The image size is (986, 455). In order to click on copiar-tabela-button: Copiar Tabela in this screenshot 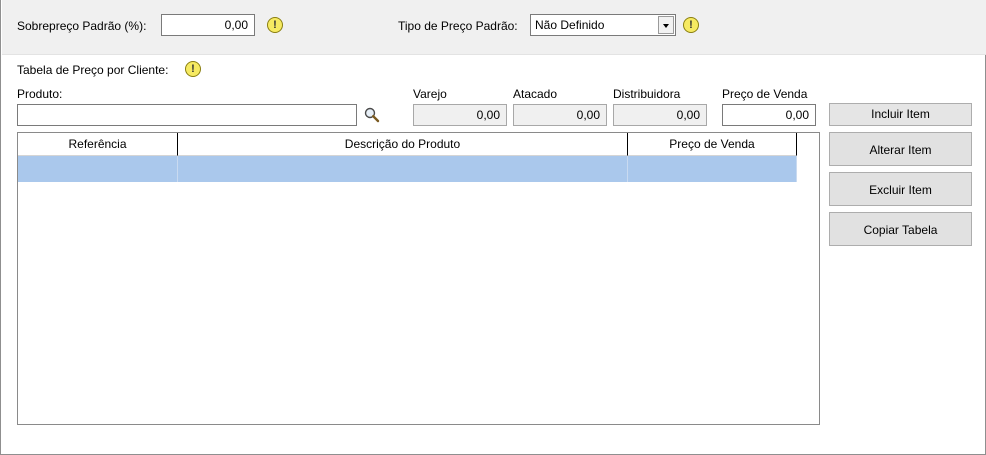, I will do `click(900, 229)`.